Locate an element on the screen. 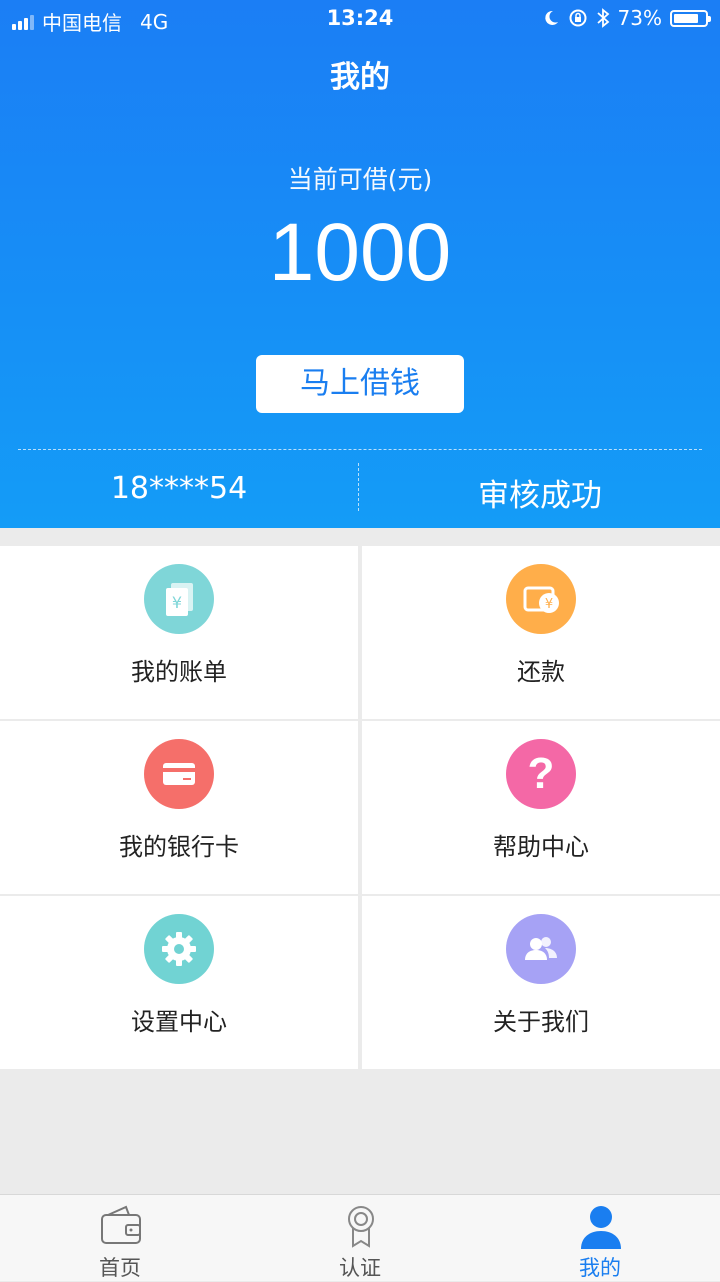  available-credit-amount: 1000 is located at coordinates (360, 252).